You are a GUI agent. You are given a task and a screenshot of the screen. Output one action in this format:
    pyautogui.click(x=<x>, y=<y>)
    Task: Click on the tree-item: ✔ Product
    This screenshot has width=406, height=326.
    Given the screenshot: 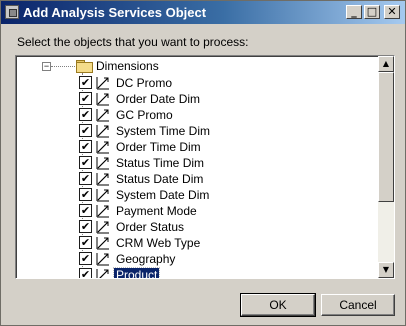 What is the action you would take?
    pyautogui.click(x=196, y=272)
    